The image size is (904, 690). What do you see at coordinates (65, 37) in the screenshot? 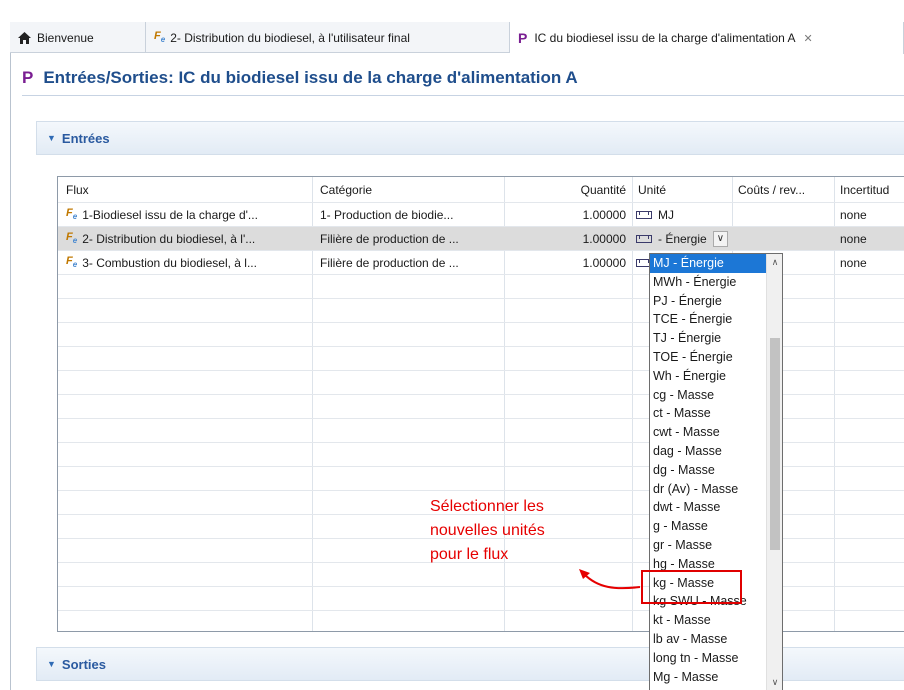
I see `tab-label: Bienvenue` at bounding box center [65, 37].